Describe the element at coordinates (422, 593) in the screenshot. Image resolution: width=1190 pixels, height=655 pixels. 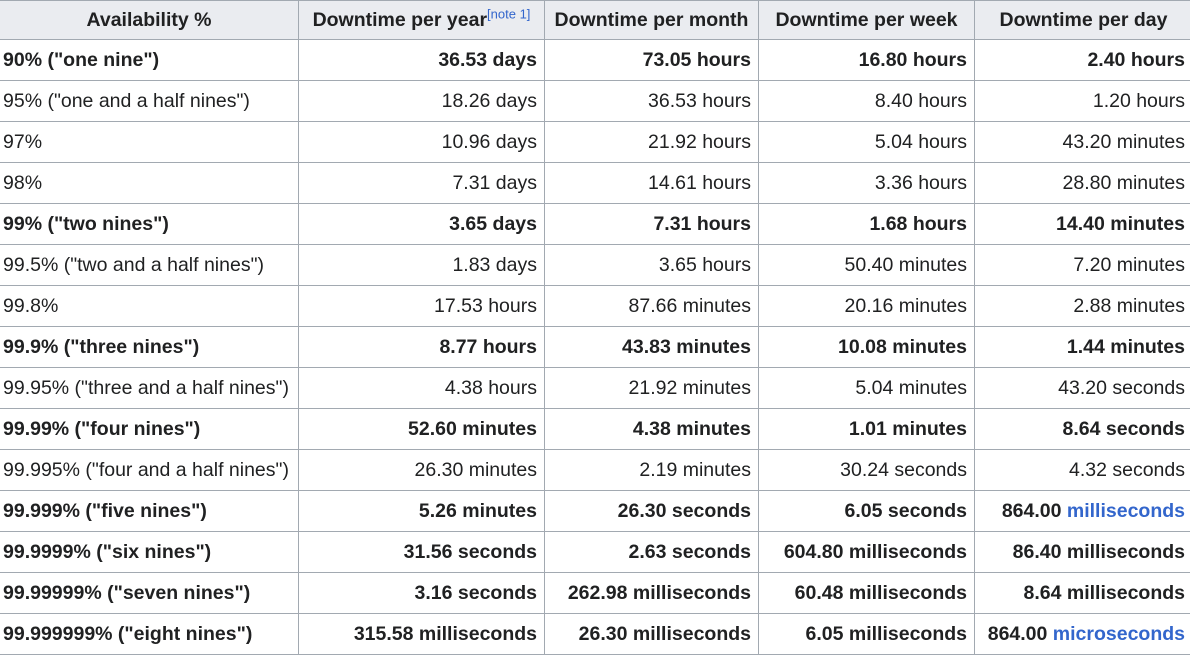
I see `downtime-year-cell: 3.16 seconds` at that location.